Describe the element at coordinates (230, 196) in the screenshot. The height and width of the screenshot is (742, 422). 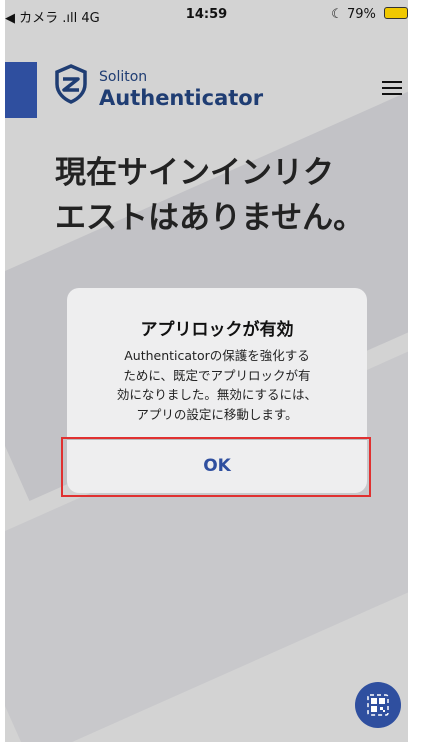
I see `page-title: 現在サインインリク エストはありません。` at that location.